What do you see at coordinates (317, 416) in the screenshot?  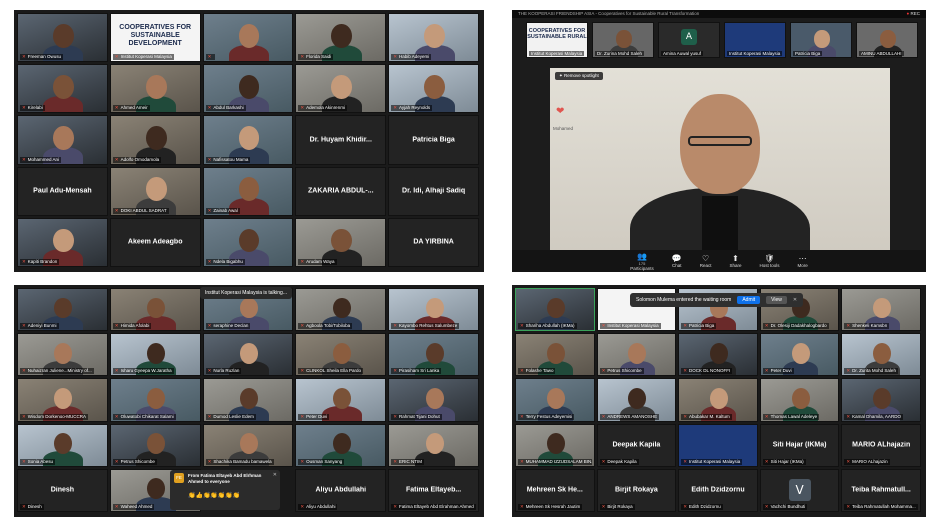 I see `participant-name: Peter Duvi` at bounding box center [317, 416].